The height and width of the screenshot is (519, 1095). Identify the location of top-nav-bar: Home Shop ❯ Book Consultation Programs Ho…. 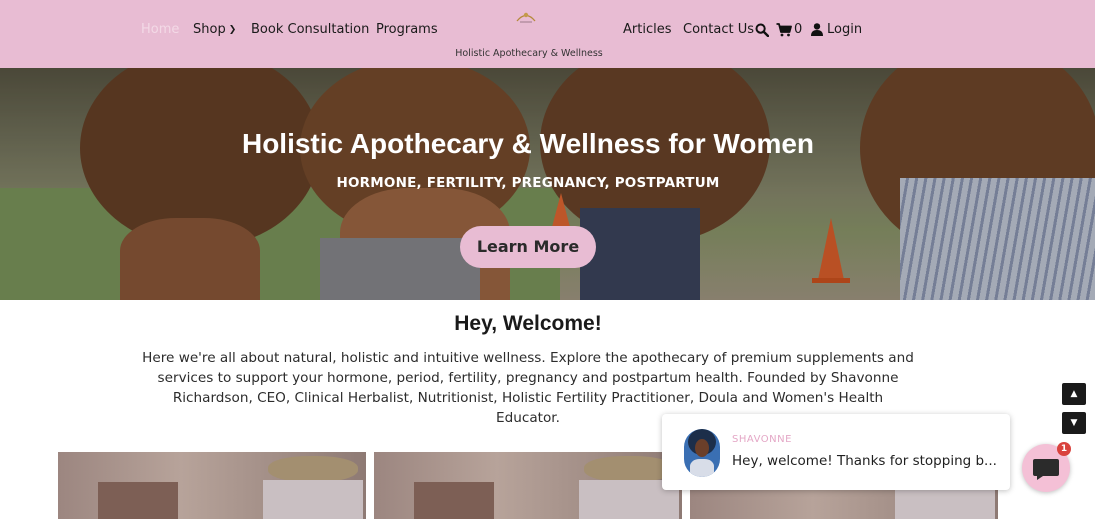
(547, 34).